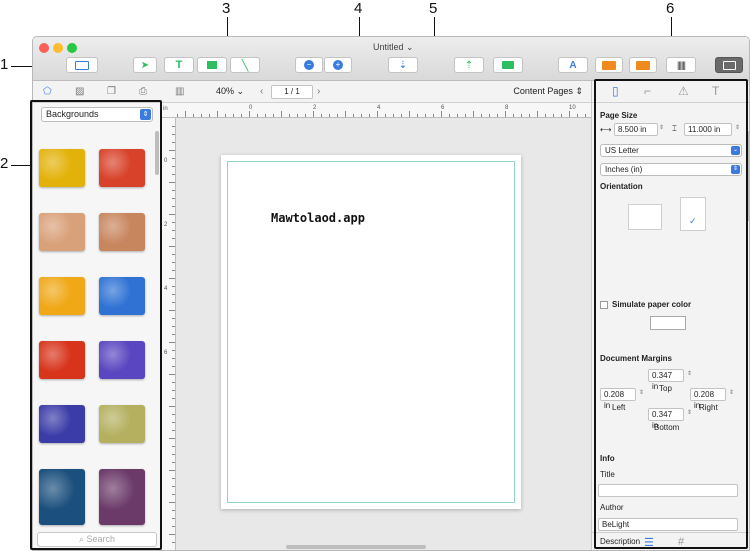 This screenshot has height=551, width=750. What do you see at coordinates (693, 221) in the screenshot?
I see `checkmark-icon: ✓` at bounding box center [693, 221].